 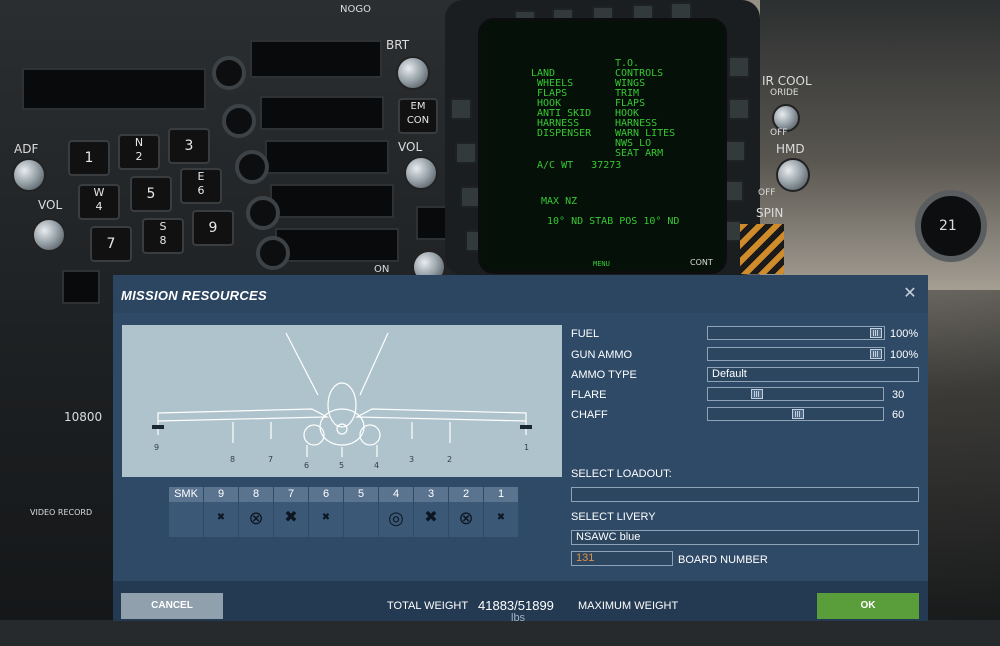 I want to click on pylon-5: 5, so click(x=361, y=512).